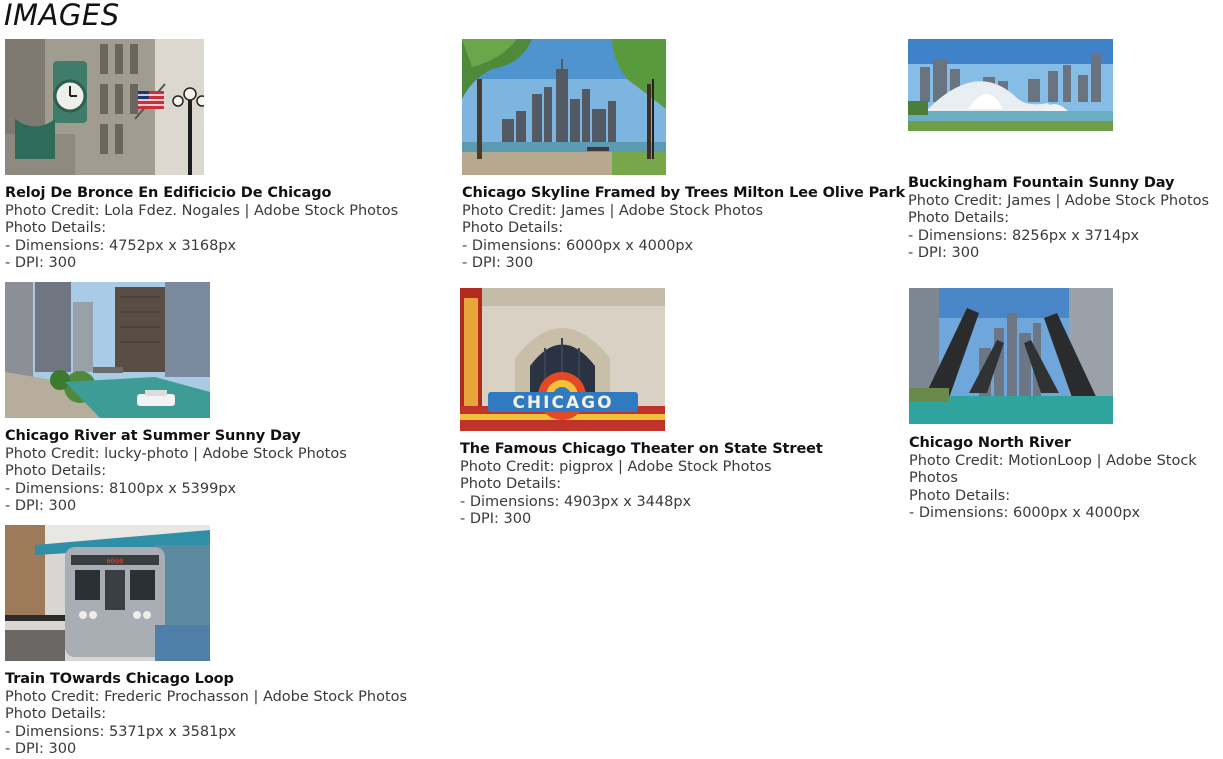  Describe the element at coordinates (62, 16) in the screenshot. I see `page-title: IMAGES` at that location.